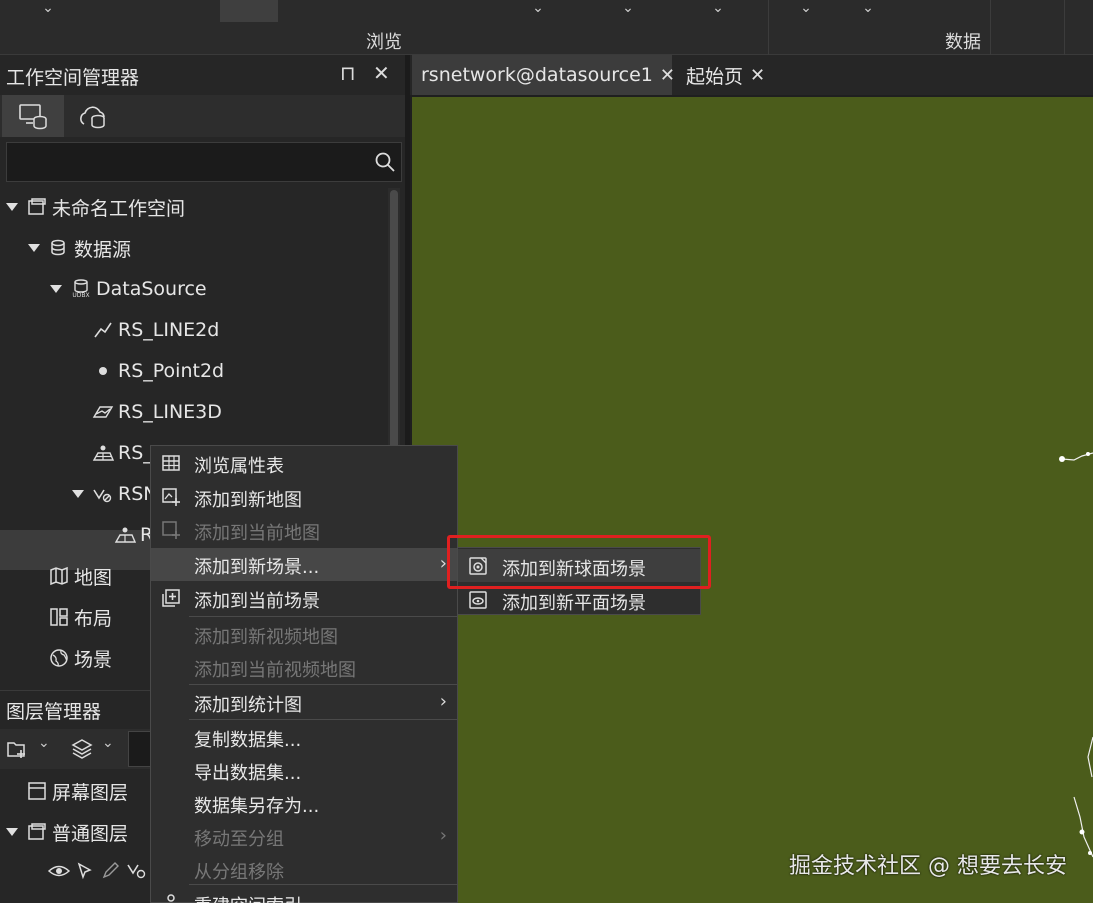 Image resolution: width=1093 pixels, height=903 pixels. Describe the element at coordinates (125, 535) in the screenshot. I see `network-dataset-icon` at that location.